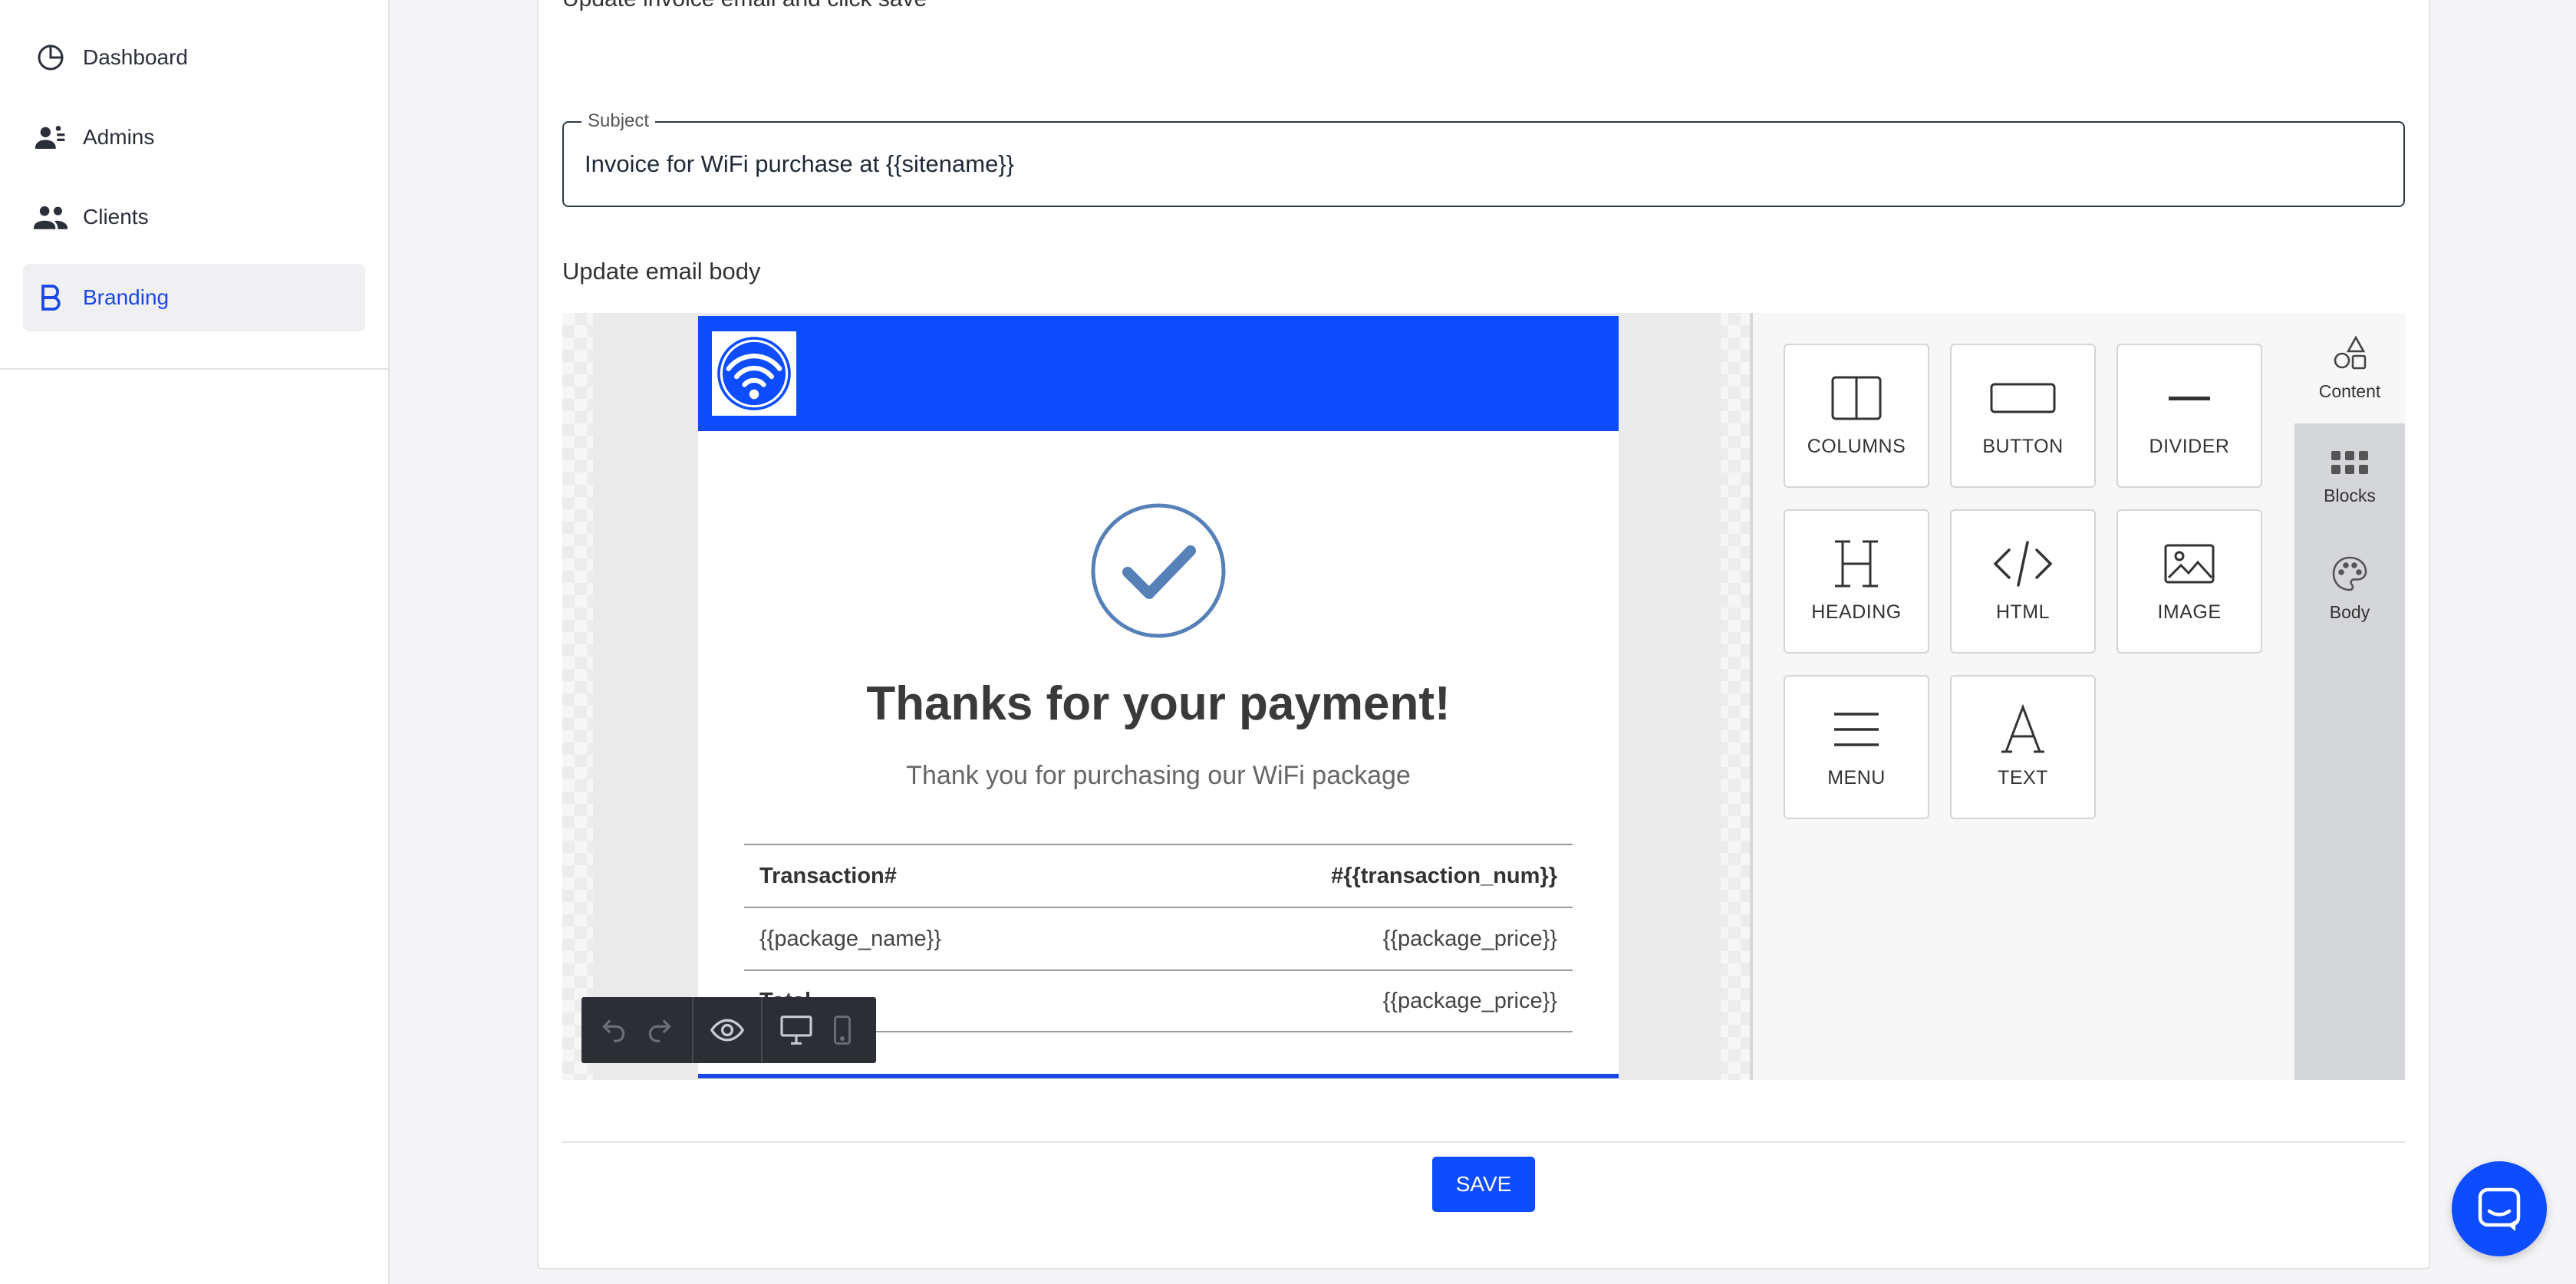  I want to click on grid-icon, so click(2349, 465).